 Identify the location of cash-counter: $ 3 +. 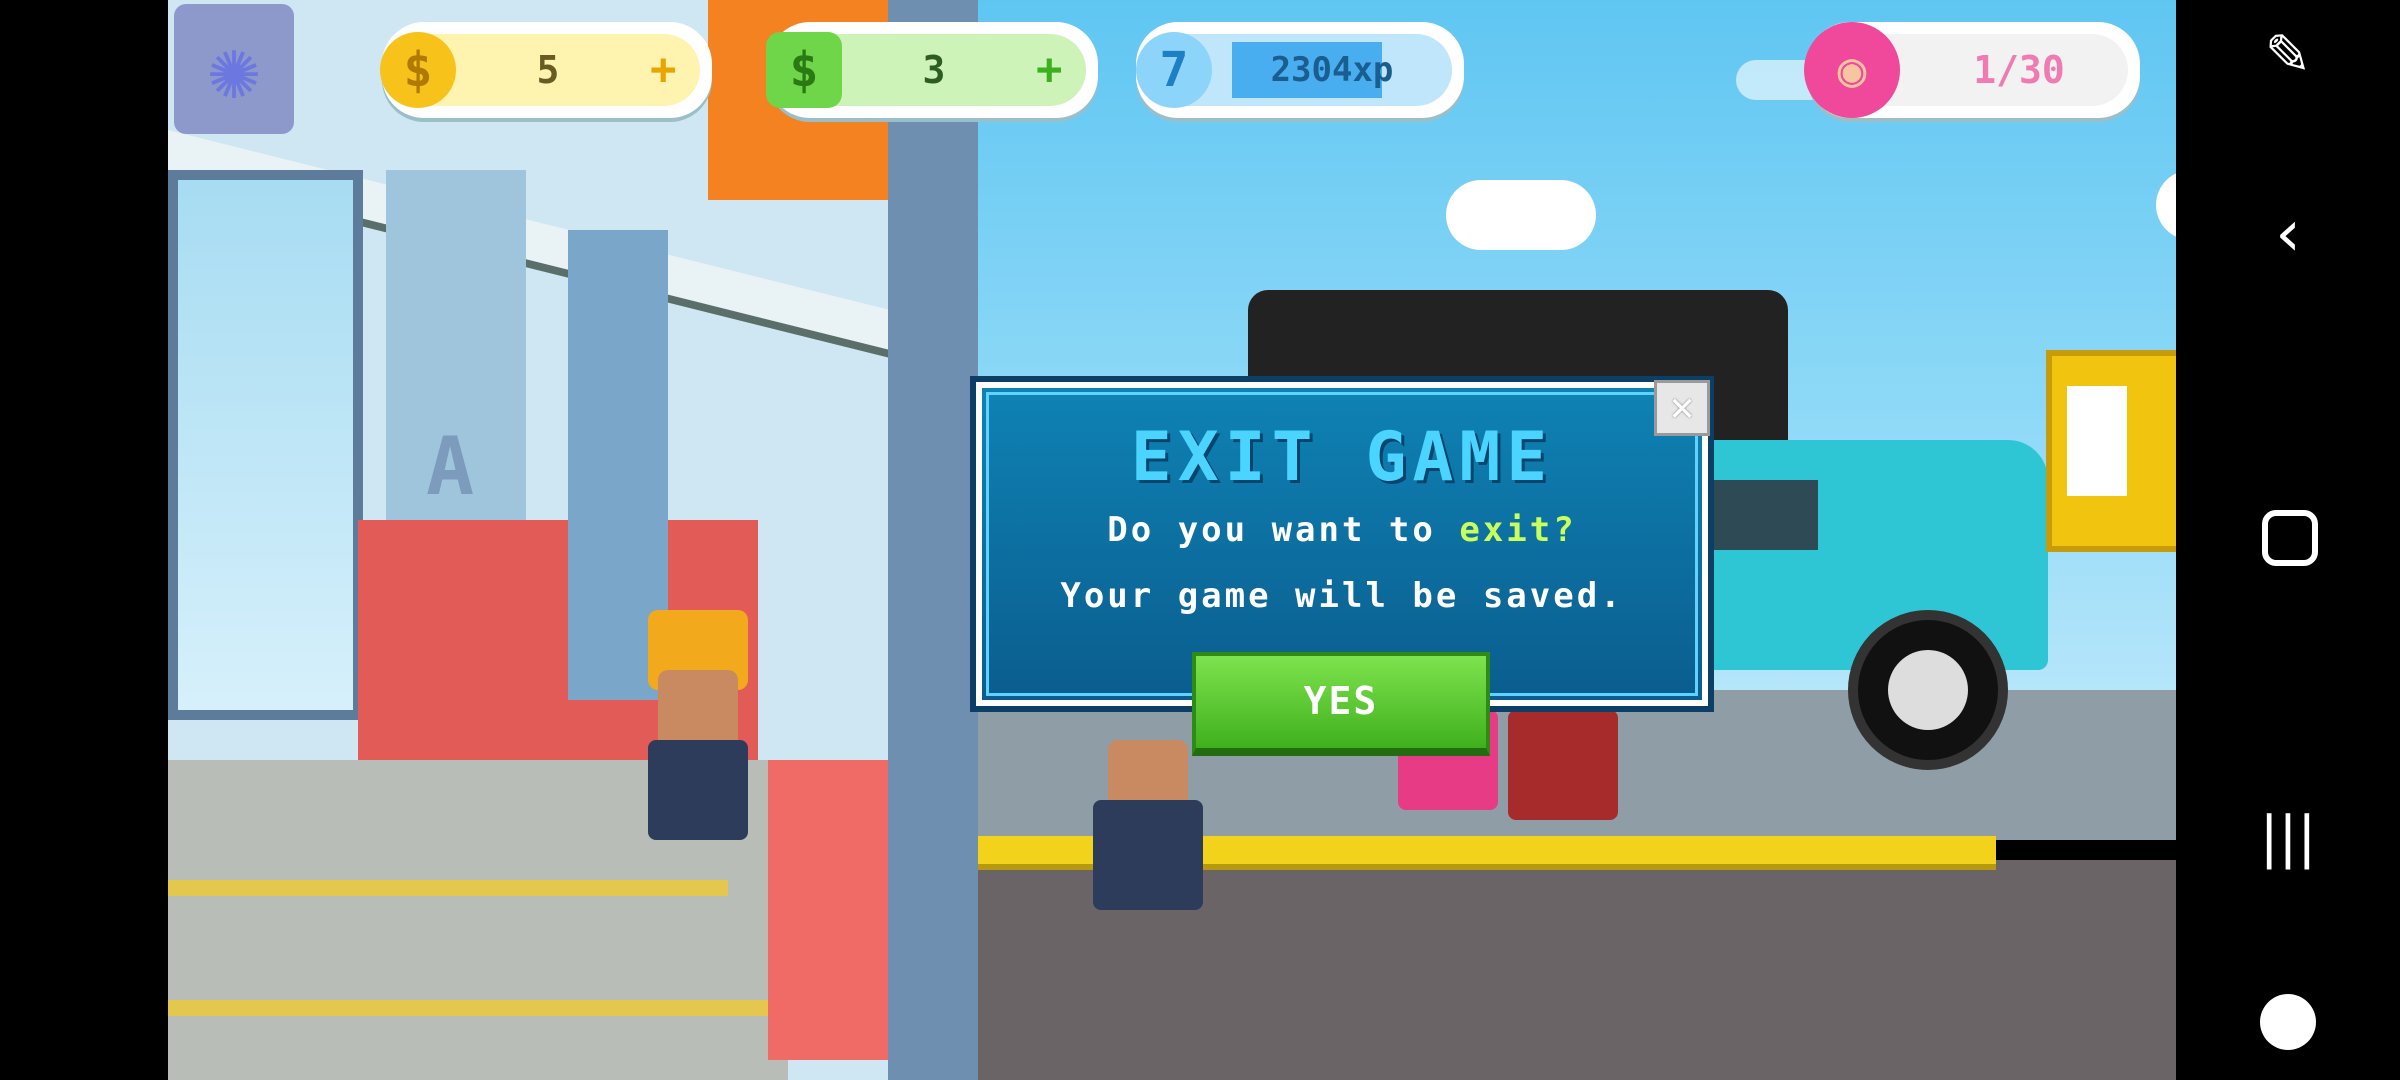
(932, 70).